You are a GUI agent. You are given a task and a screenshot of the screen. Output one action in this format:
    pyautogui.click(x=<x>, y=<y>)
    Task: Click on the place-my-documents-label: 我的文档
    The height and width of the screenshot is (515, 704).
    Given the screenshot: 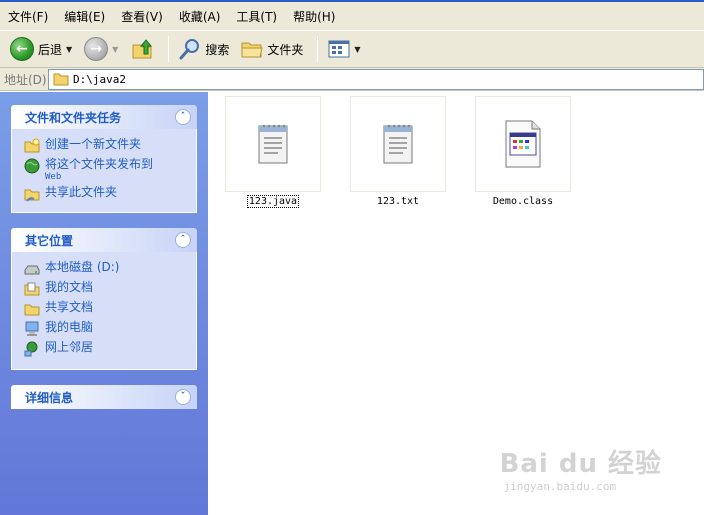 What is the action you would take?
    pyautogui.click(x=69, y=287)
    